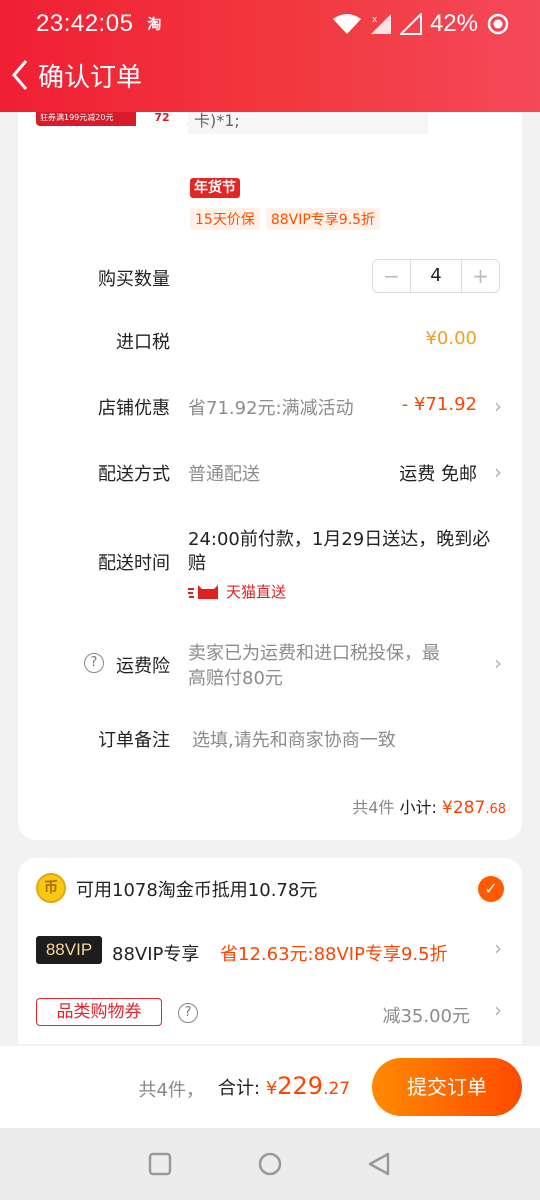 Image resolution: width=540 pixels, height=1200 pixels. Describe the element at coordinates (339, 539) in the screenshot. I see `delivery-time-line1: 24:00前付款，1月29日送达，晚到必` at that location.